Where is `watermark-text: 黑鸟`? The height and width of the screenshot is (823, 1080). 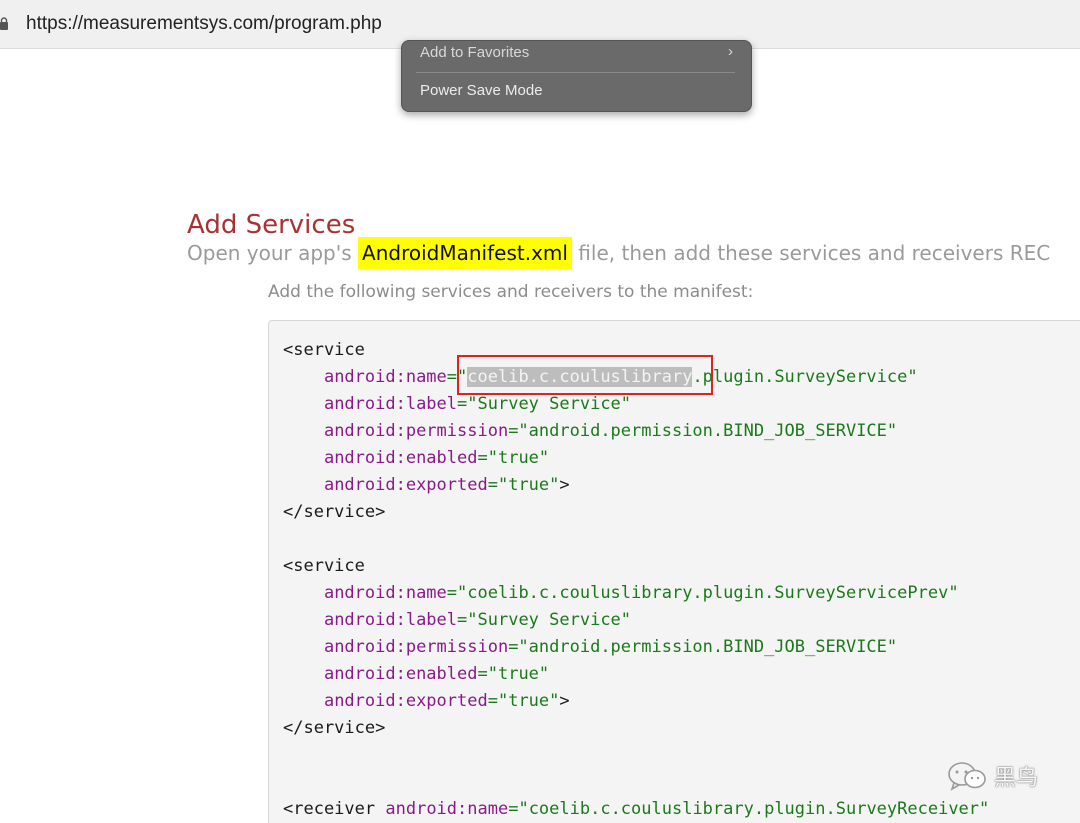
watermark-text: 黑鸟 is located at coordinates (1016, 778).